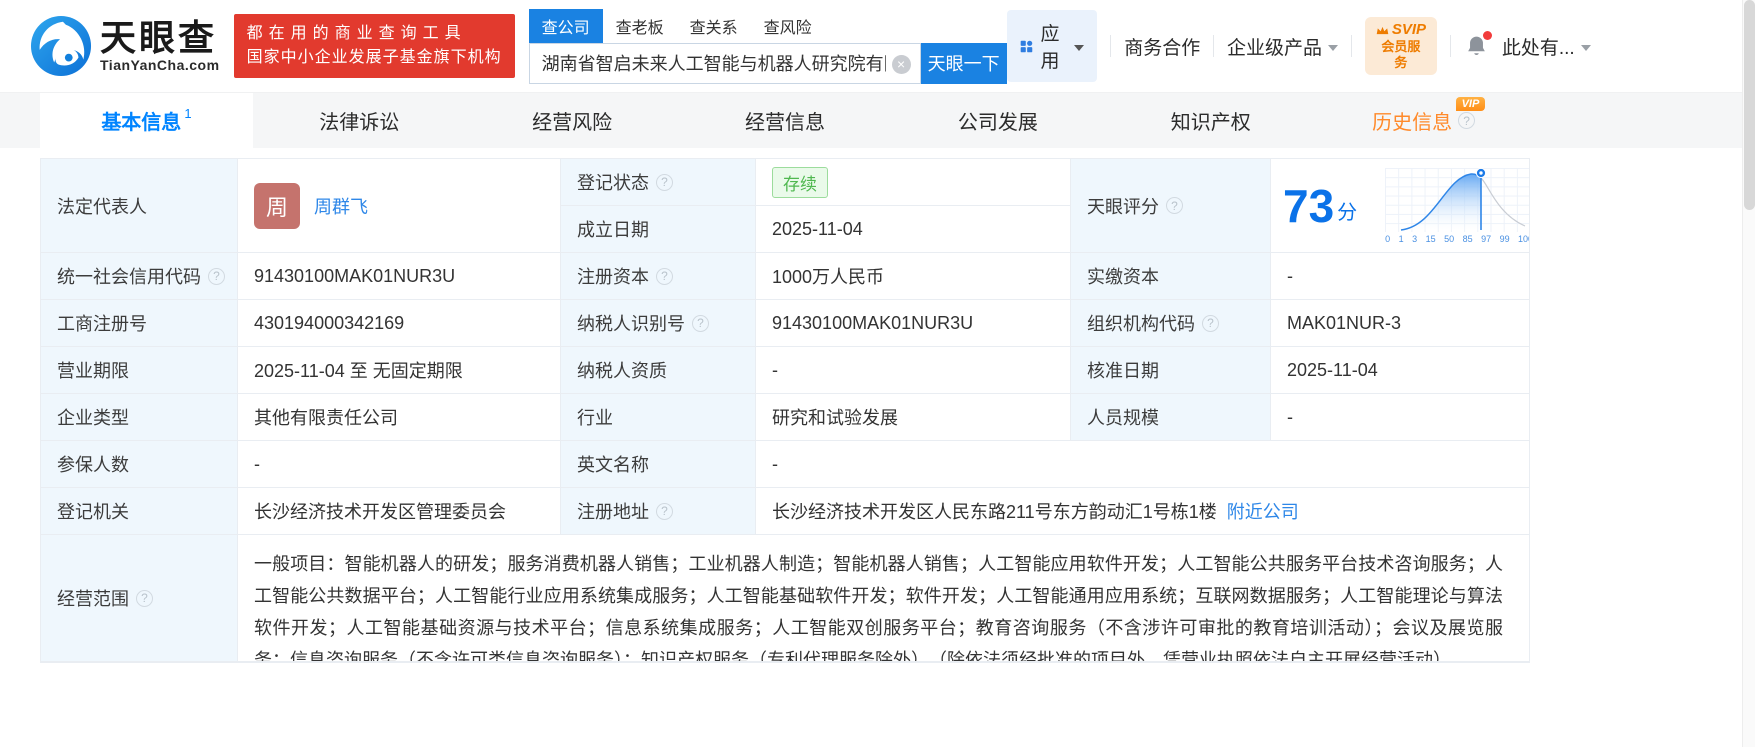  Describe the element at coordinates (640, 26) in the screenshot. I see `search-tab-boss: 查老板` at that location.